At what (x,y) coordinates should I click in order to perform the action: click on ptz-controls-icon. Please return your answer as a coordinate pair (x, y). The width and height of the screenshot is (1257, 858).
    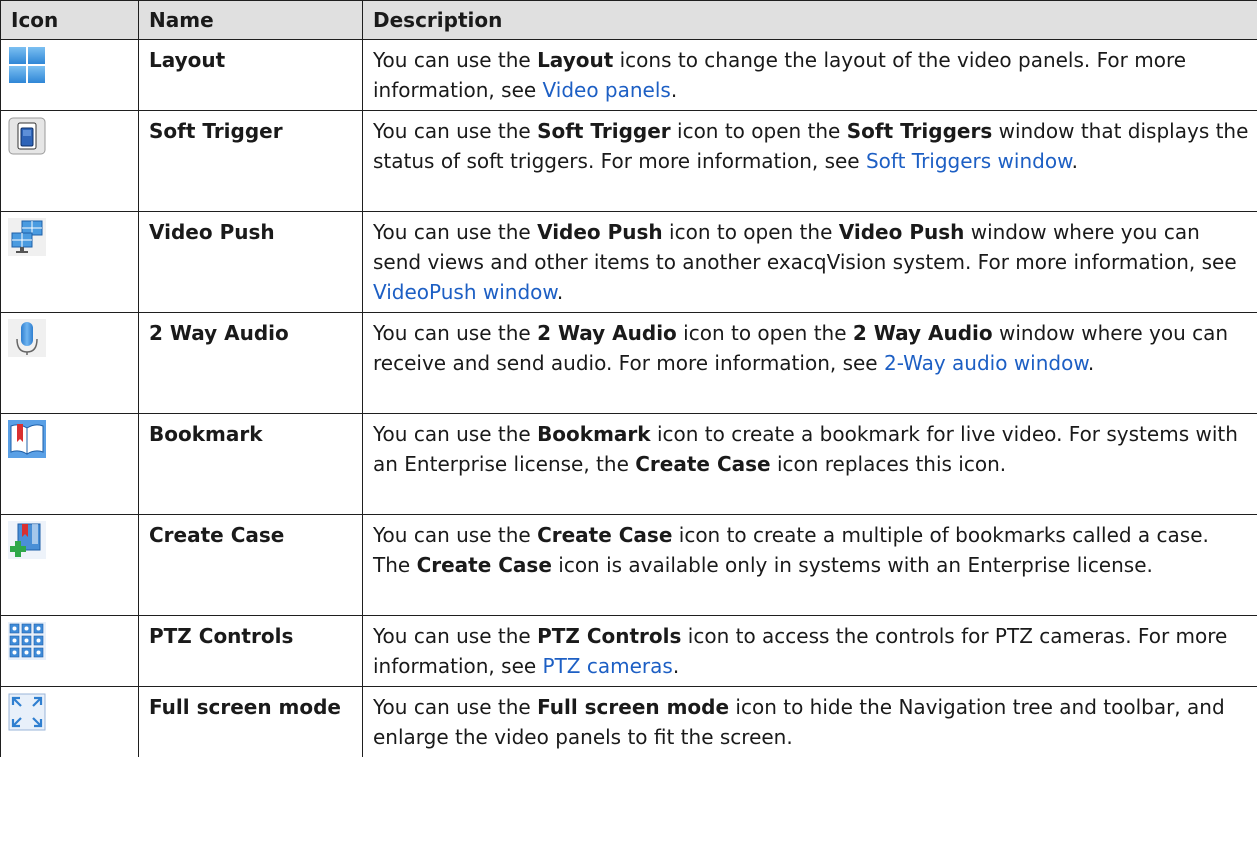
    Looking at the image, I should click on (27, 641).